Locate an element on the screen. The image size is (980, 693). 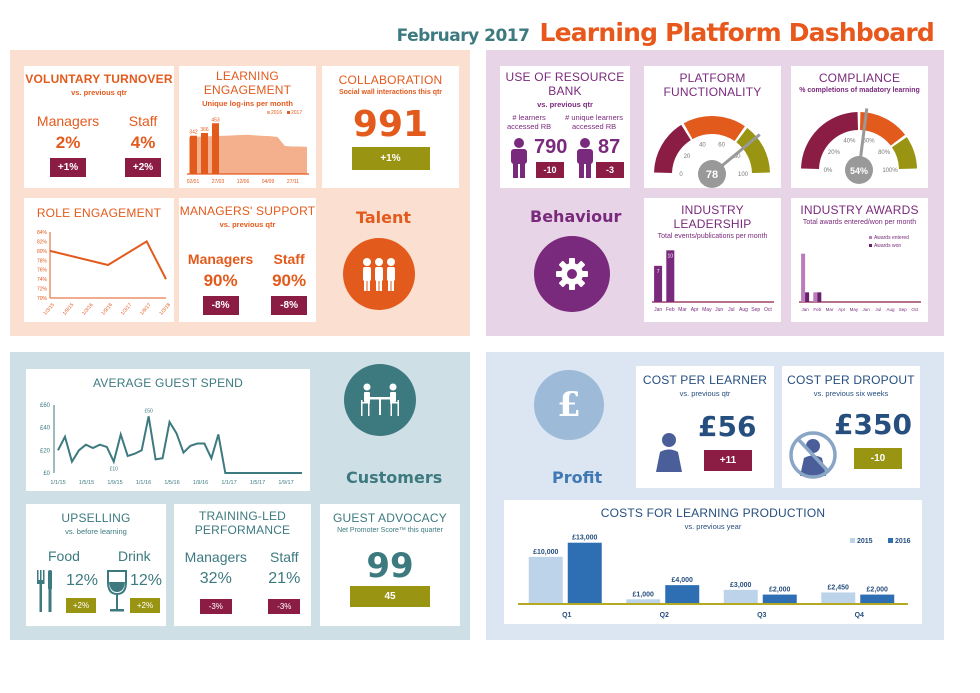
card-title: ROLE ENGAGEMENT is located at coordinates (99, 213).